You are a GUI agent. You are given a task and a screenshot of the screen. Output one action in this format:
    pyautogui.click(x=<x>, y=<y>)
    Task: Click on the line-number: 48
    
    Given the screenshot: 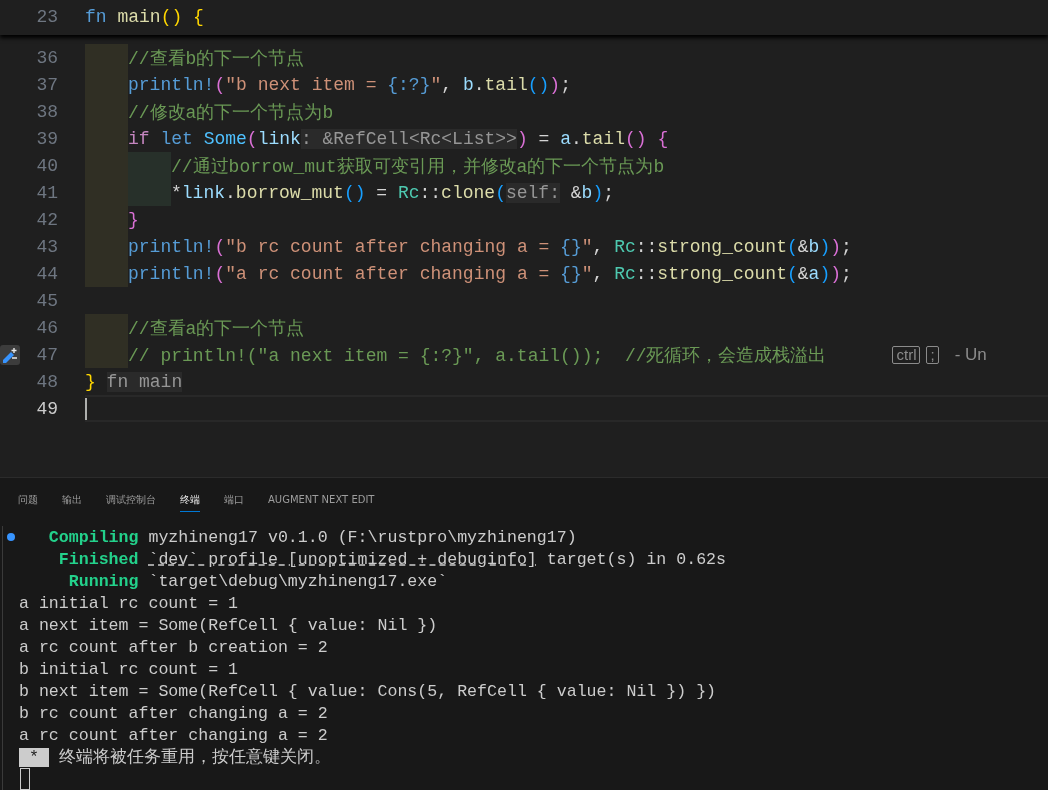 What is the action you would take?
    pyautogui.click(x=46, y=381)
    